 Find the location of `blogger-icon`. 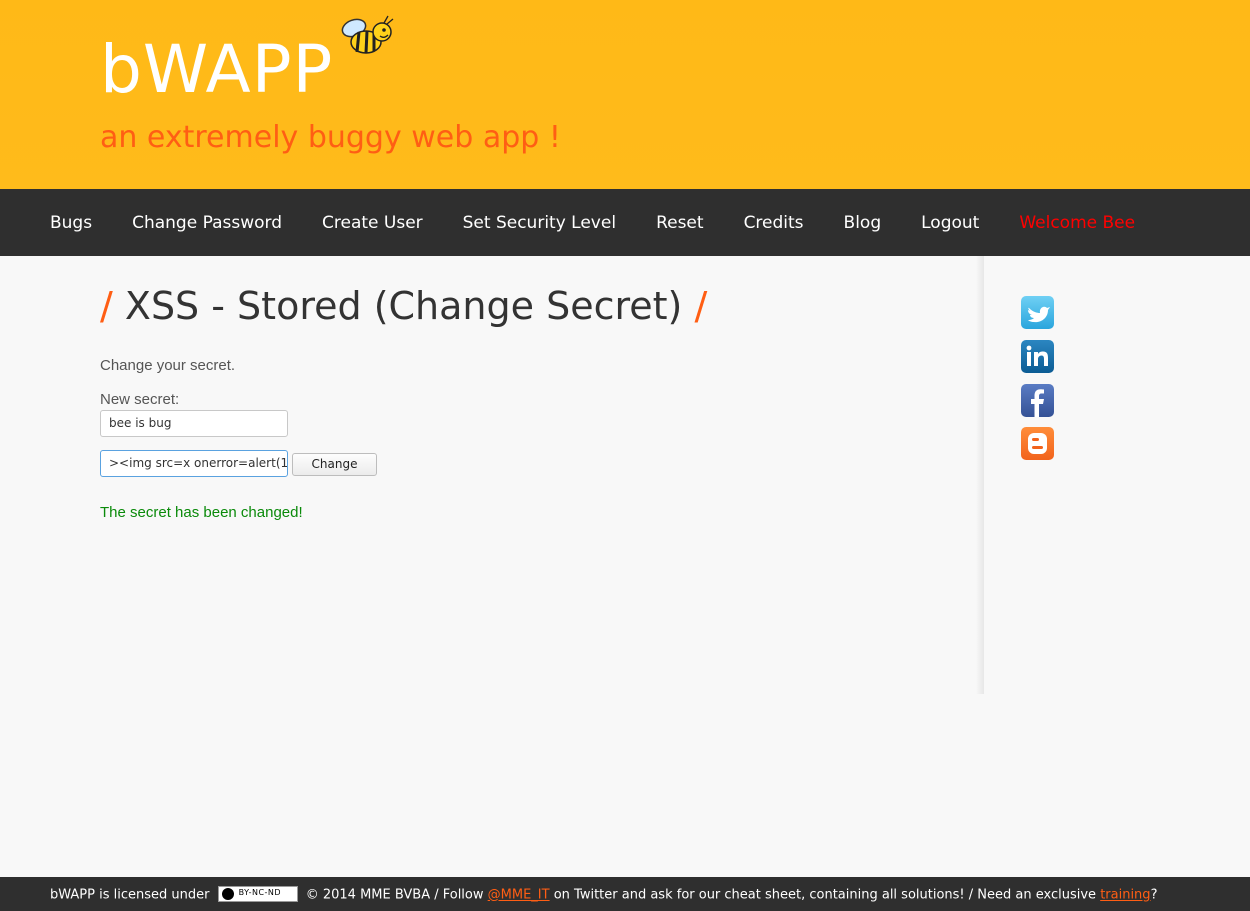

blogger-icon is located at coordinates (1037, 443).